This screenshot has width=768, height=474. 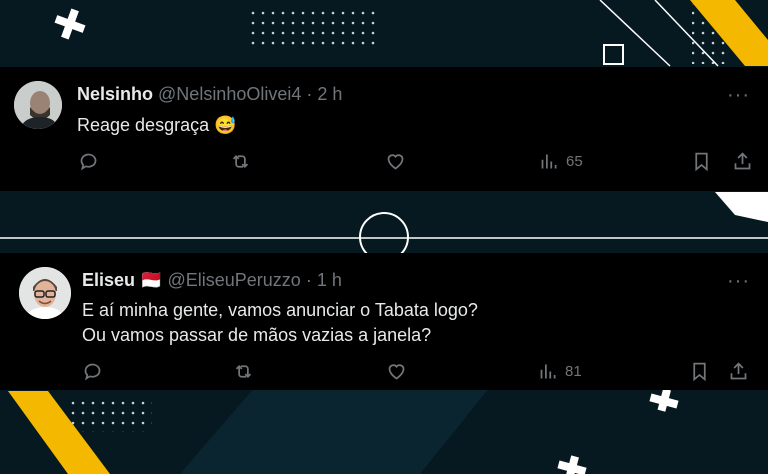 I want to click on tweet-text-line: Ou vamos passar de mãos vazias a janela?, so click(x=257, y=335).